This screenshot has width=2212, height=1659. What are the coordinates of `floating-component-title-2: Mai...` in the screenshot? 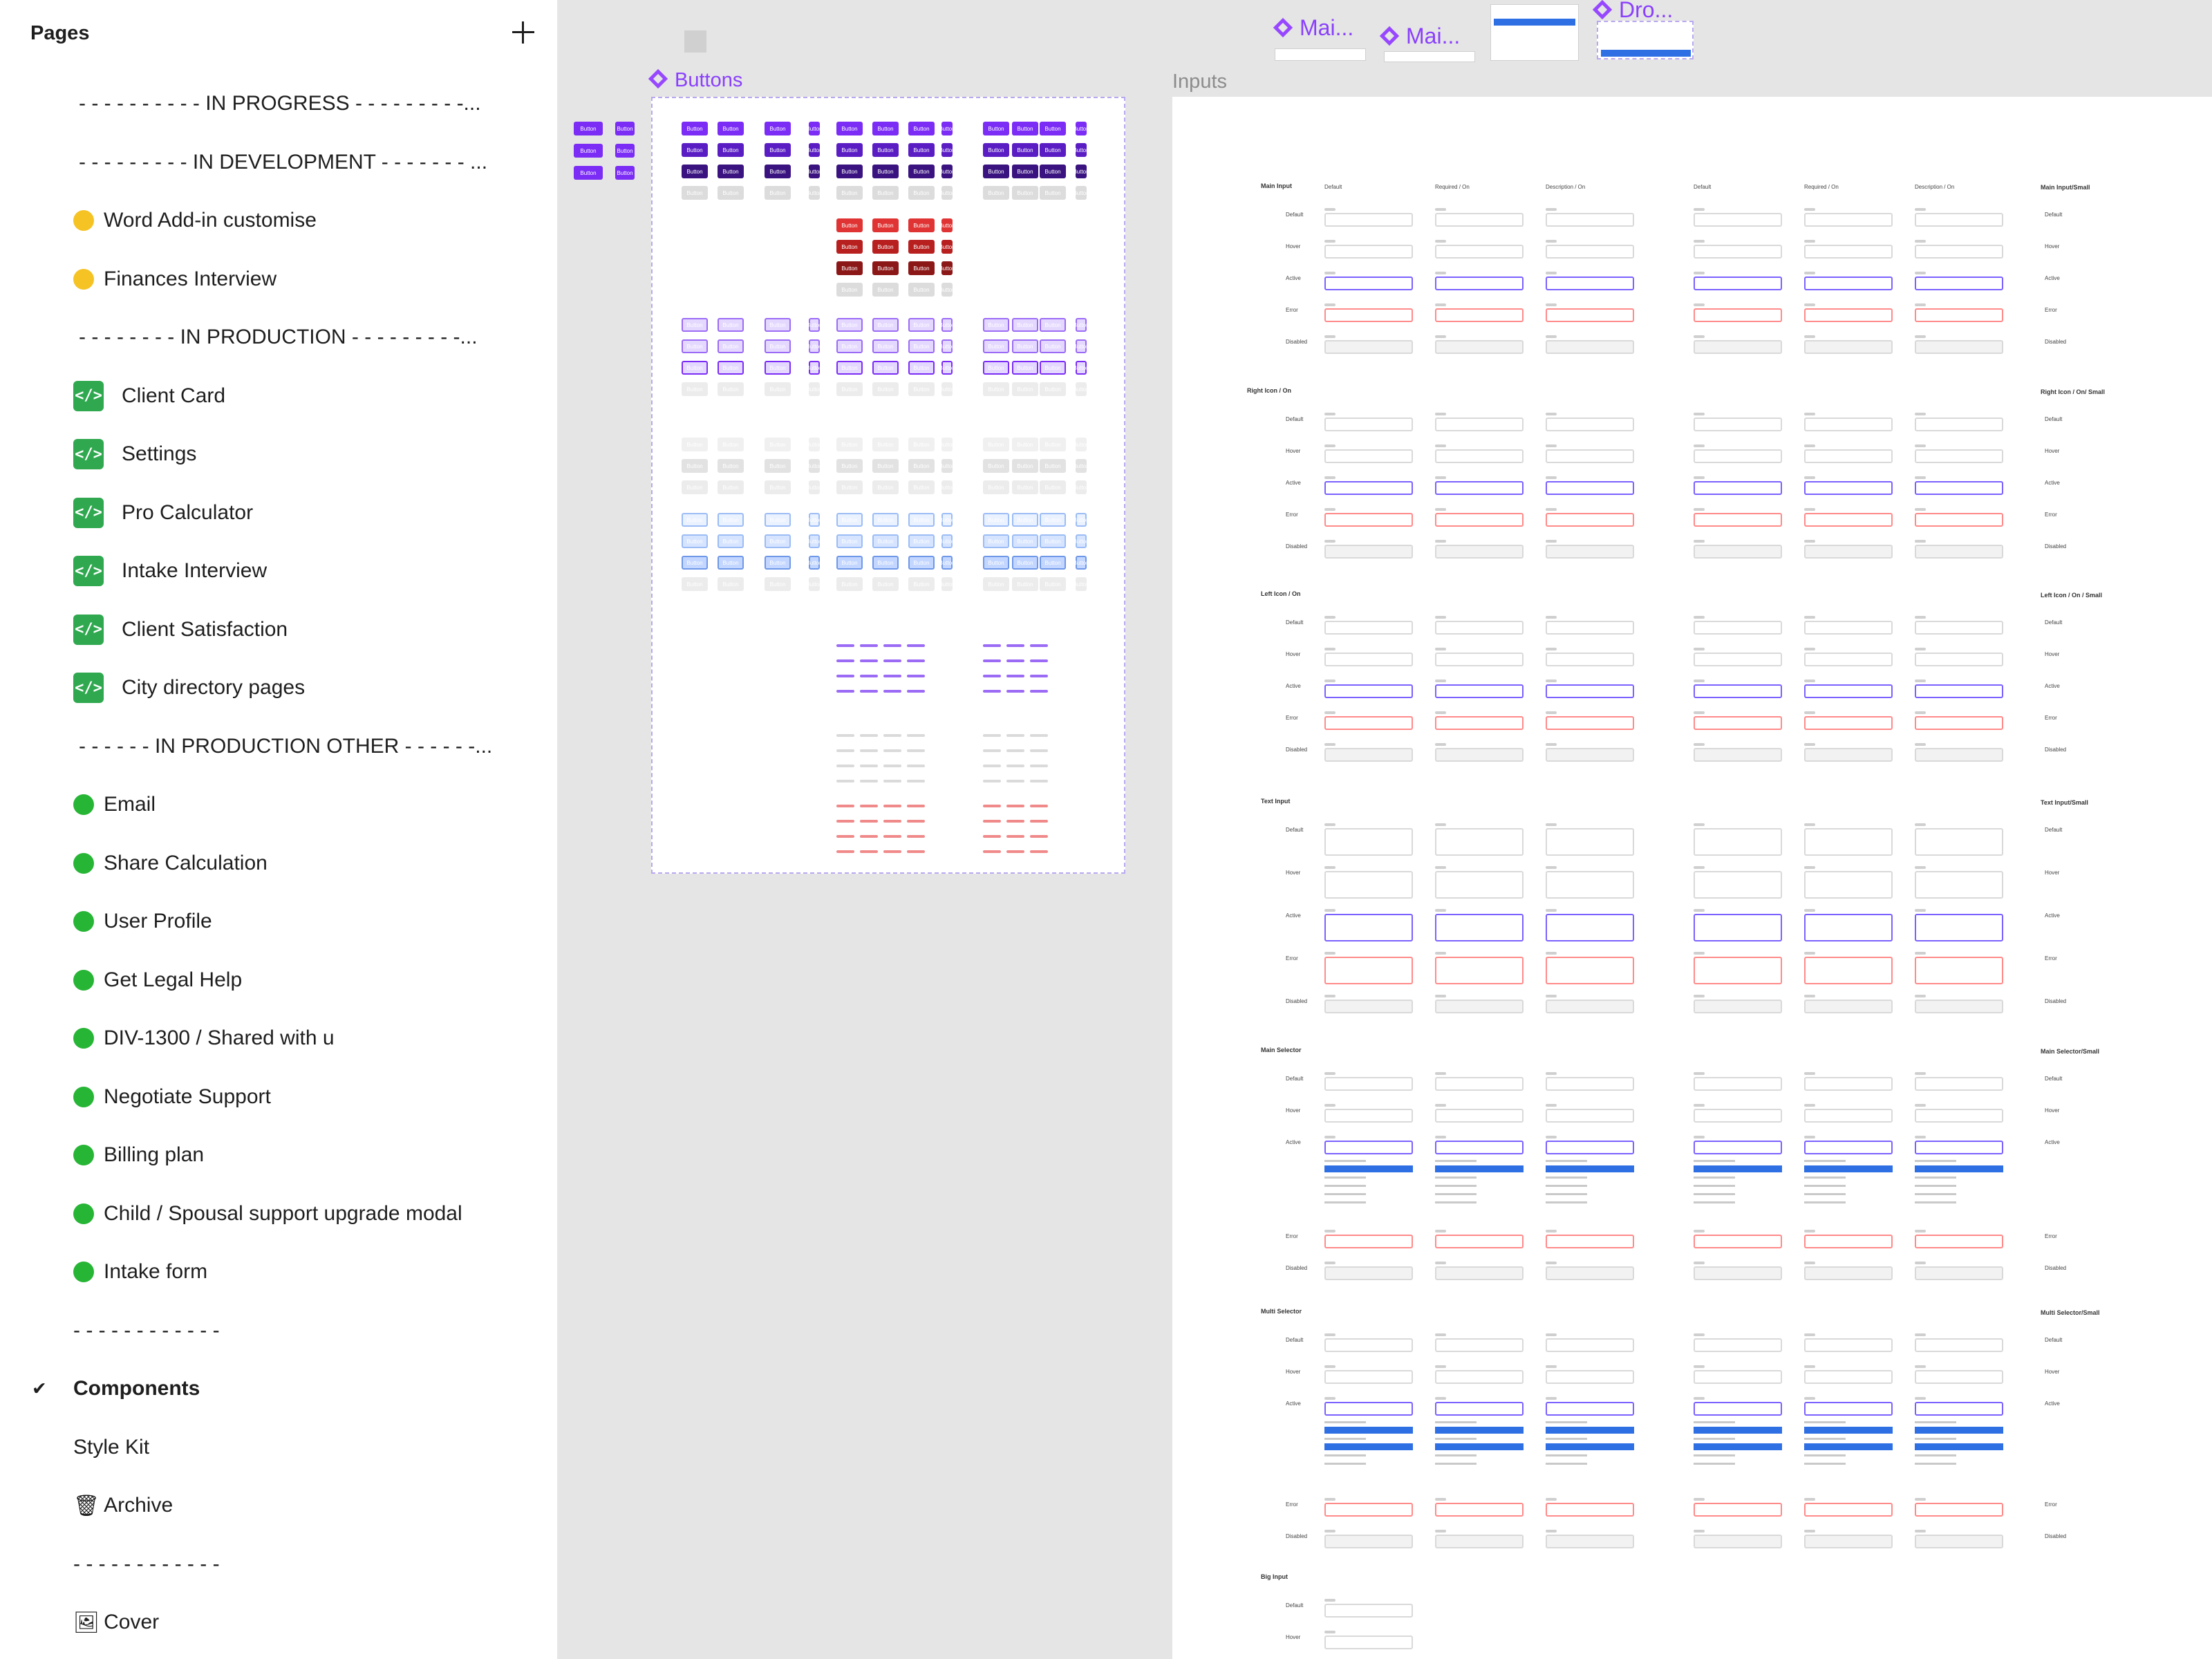 It's located at (1419, 37).